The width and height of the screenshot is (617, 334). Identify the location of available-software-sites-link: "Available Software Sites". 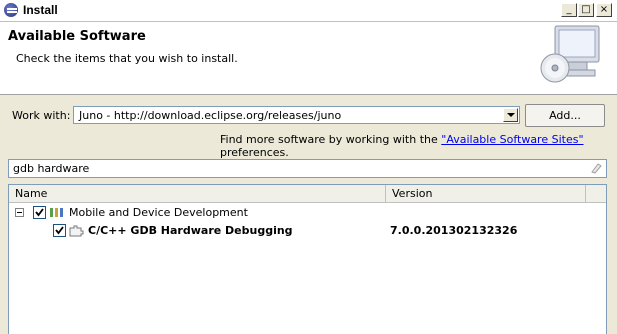
(512, 139).